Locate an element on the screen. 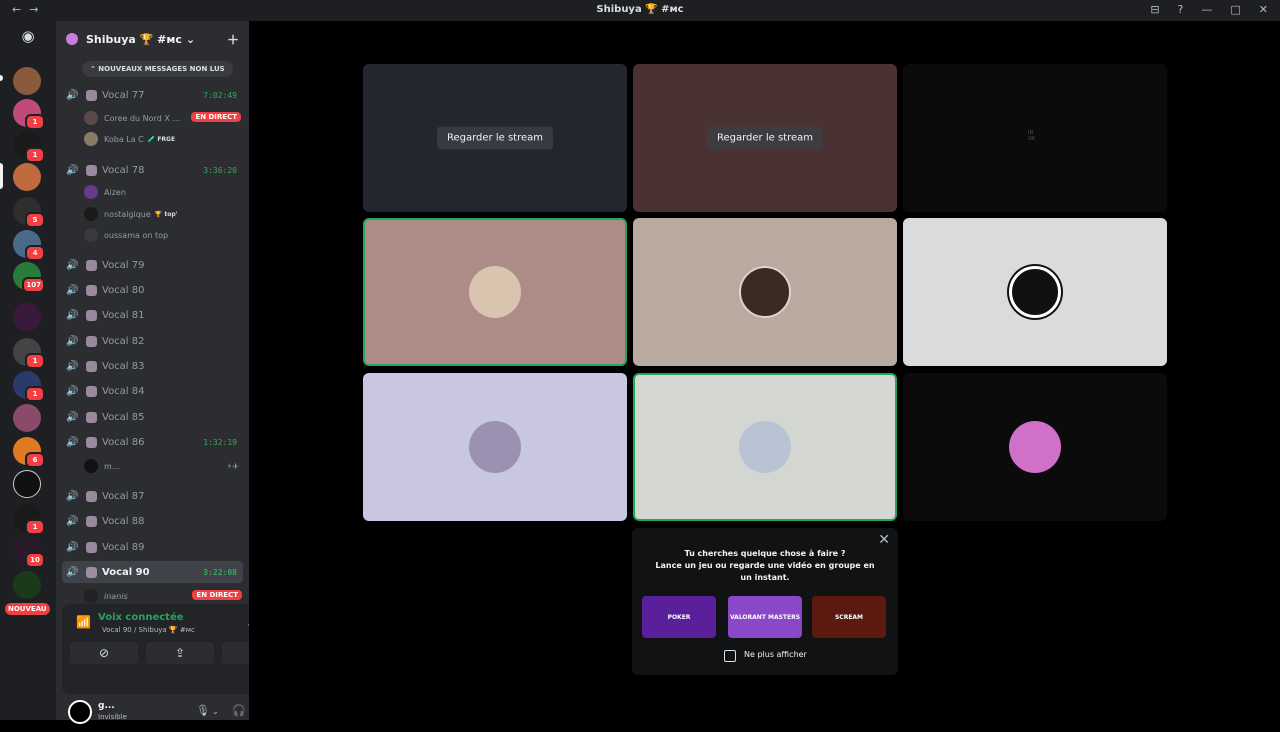 Image resolution: width=1280 pixels, height=732 pixels. voice-user: Aizen is located at coordinates (105, 192).